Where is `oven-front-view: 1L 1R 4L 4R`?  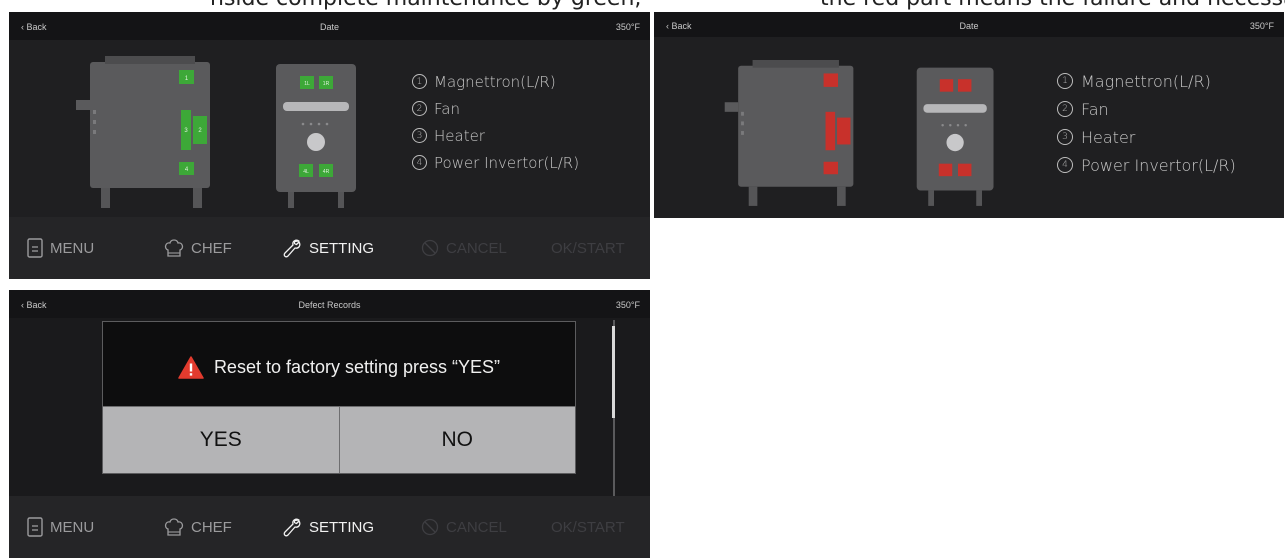
oven-front-view: 1L 1R 4L 4R is located at coordinates (316, 136).